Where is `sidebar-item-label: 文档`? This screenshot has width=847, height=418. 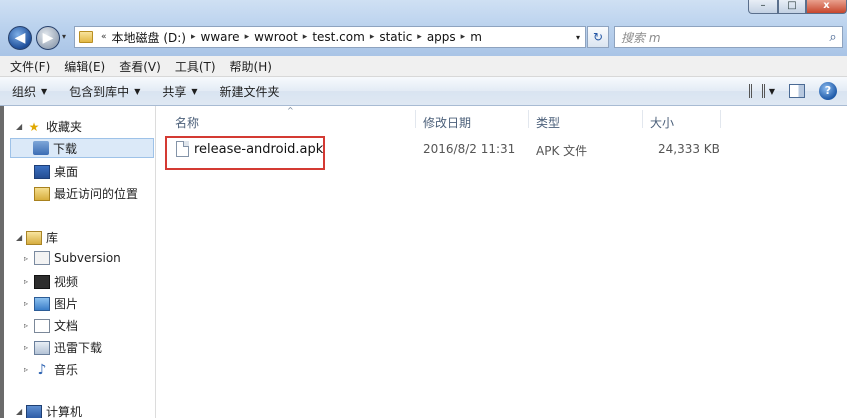 sidebar-item-label: 文档 is located at coordinates (66, 326).